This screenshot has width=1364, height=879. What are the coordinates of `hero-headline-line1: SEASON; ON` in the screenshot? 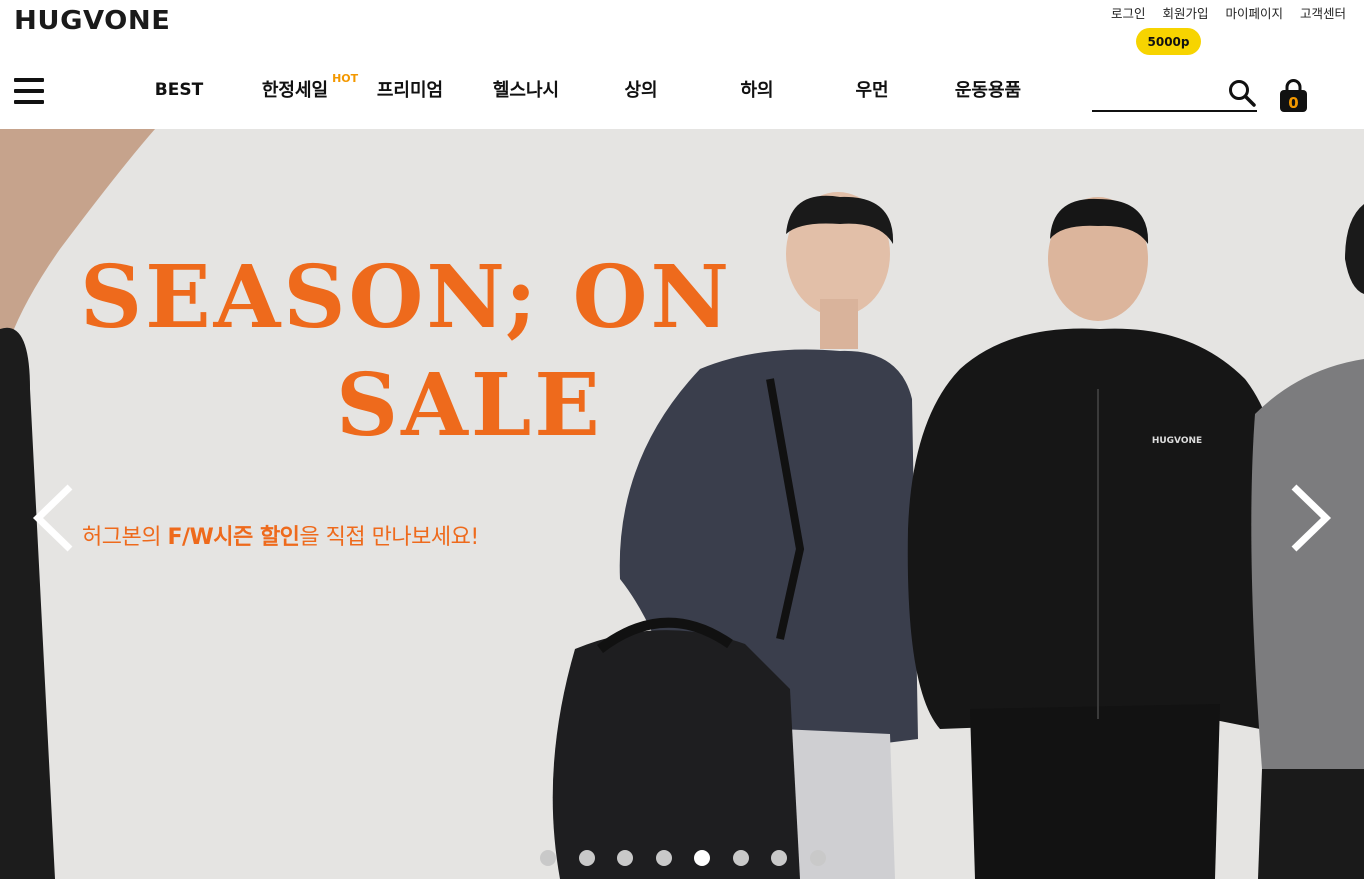 It's located at (406, 297).